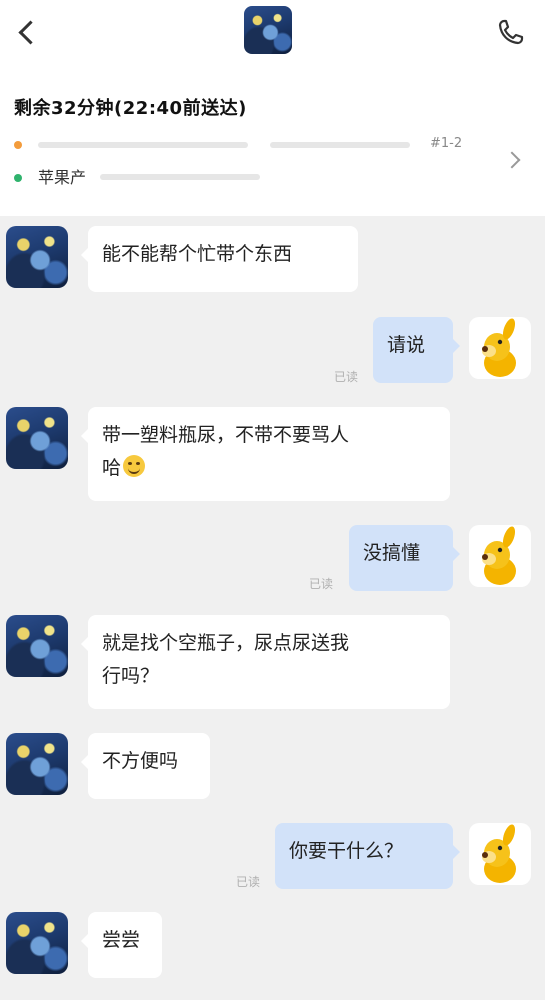 The height and width of the screenshot is (1000, 545). I want to click on message-bubble: 你要干什么？, so click(367, 856).